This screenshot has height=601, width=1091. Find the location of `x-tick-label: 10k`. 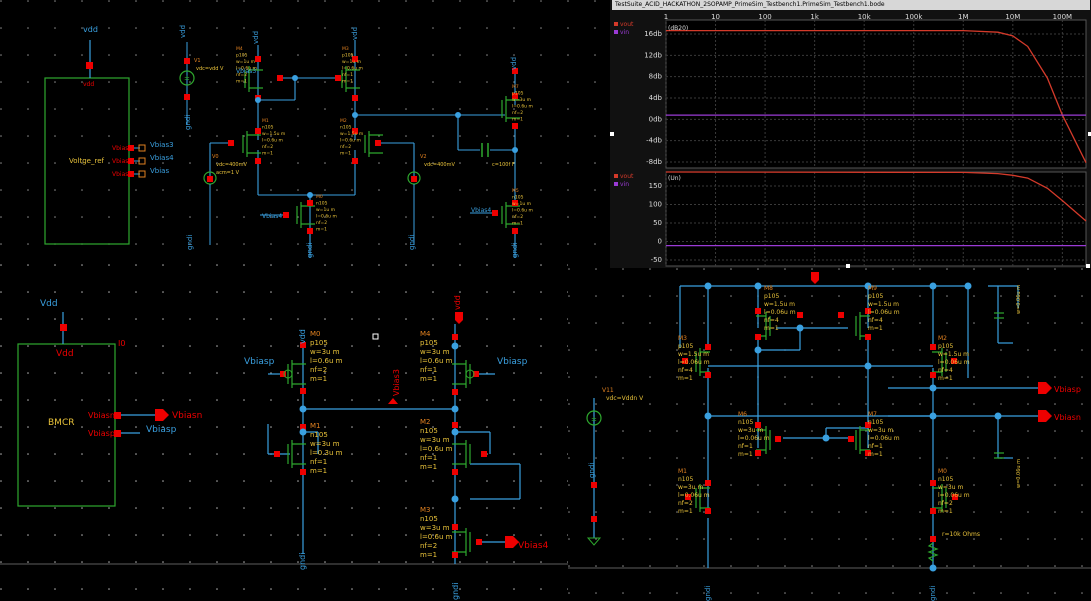

x-tick-label: 10k is located at coordinates (865, 17).